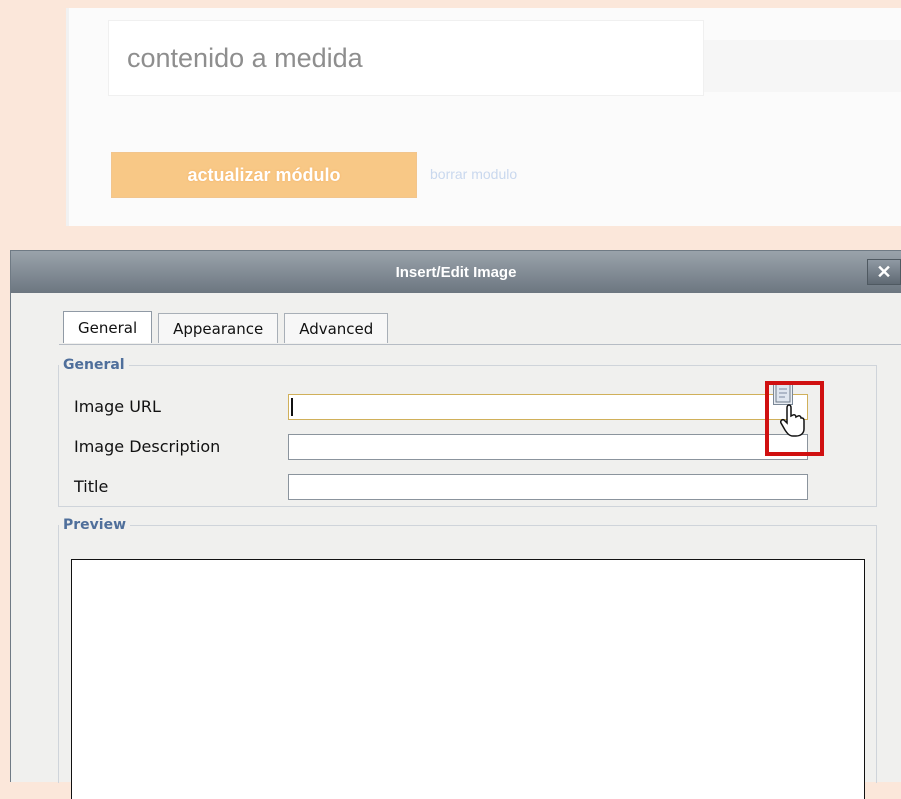 Image resolution: width=901 pixels, height=799 pixels. I want to click on content-field: contenido a medida, so click(406, 58).